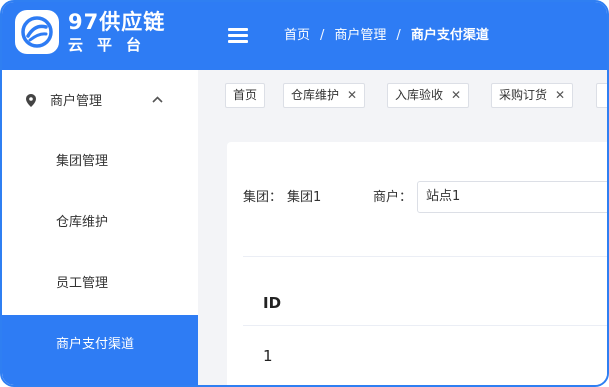 The height and width of the screenshot is (387, 609). Describe the element at coordinates (297, 35) in the screenshot. I see `breadcrumb-home: 首页` at that location.